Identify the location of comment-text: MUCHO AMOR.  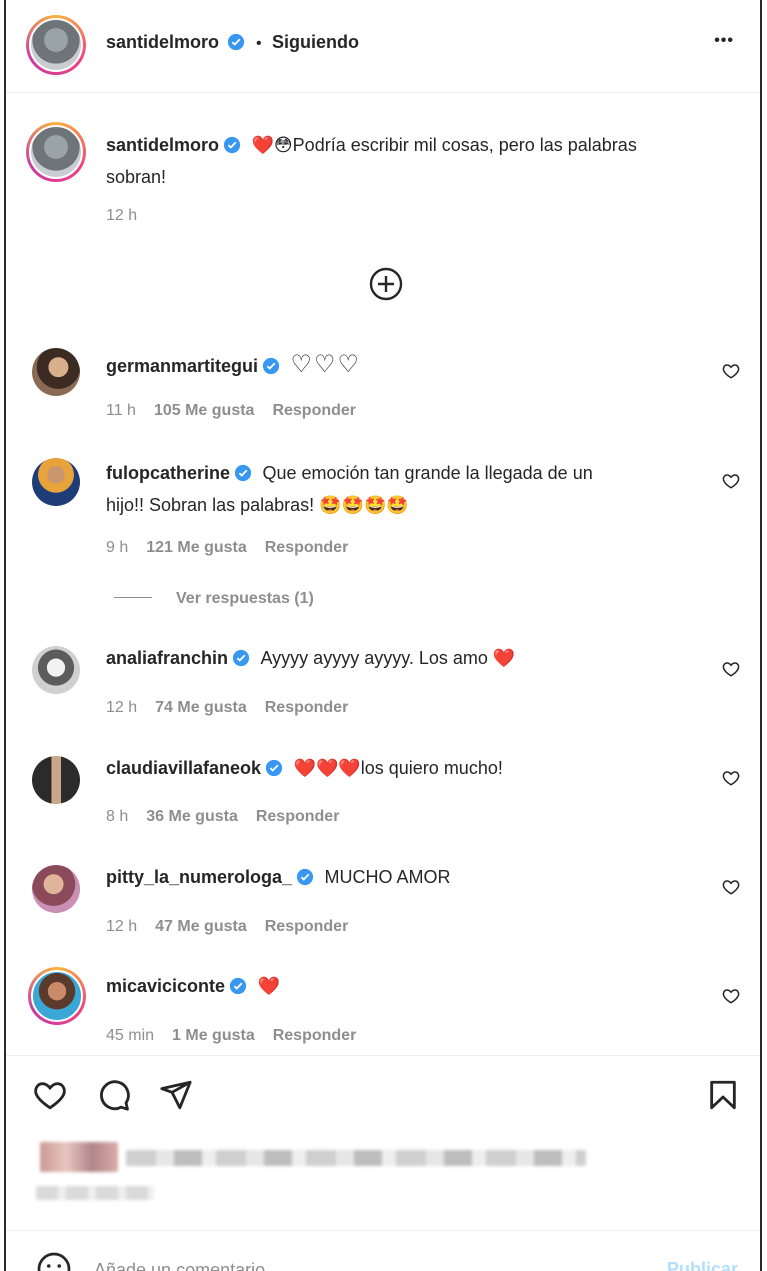
(387, 877).